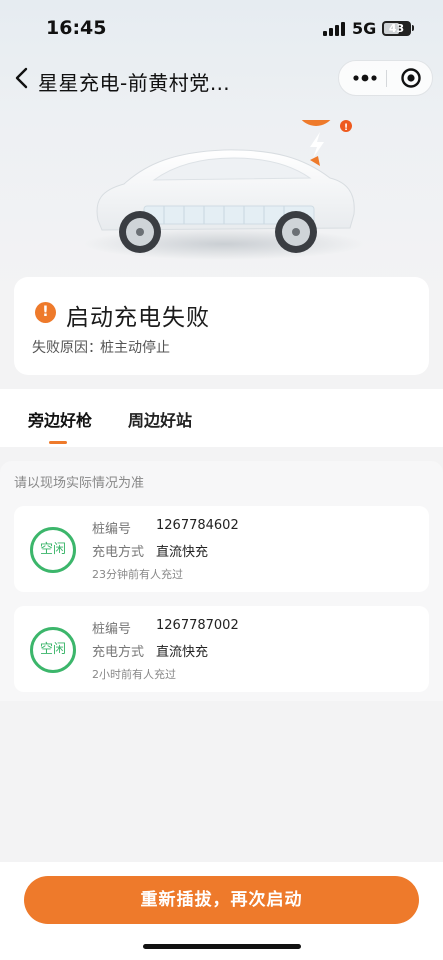 The height and width of the screenshot is (960, 443). Describe the element at coordinates (137, 574) in the screenshot. I see `last-used-text: 23分钟前有人充过` at that location.